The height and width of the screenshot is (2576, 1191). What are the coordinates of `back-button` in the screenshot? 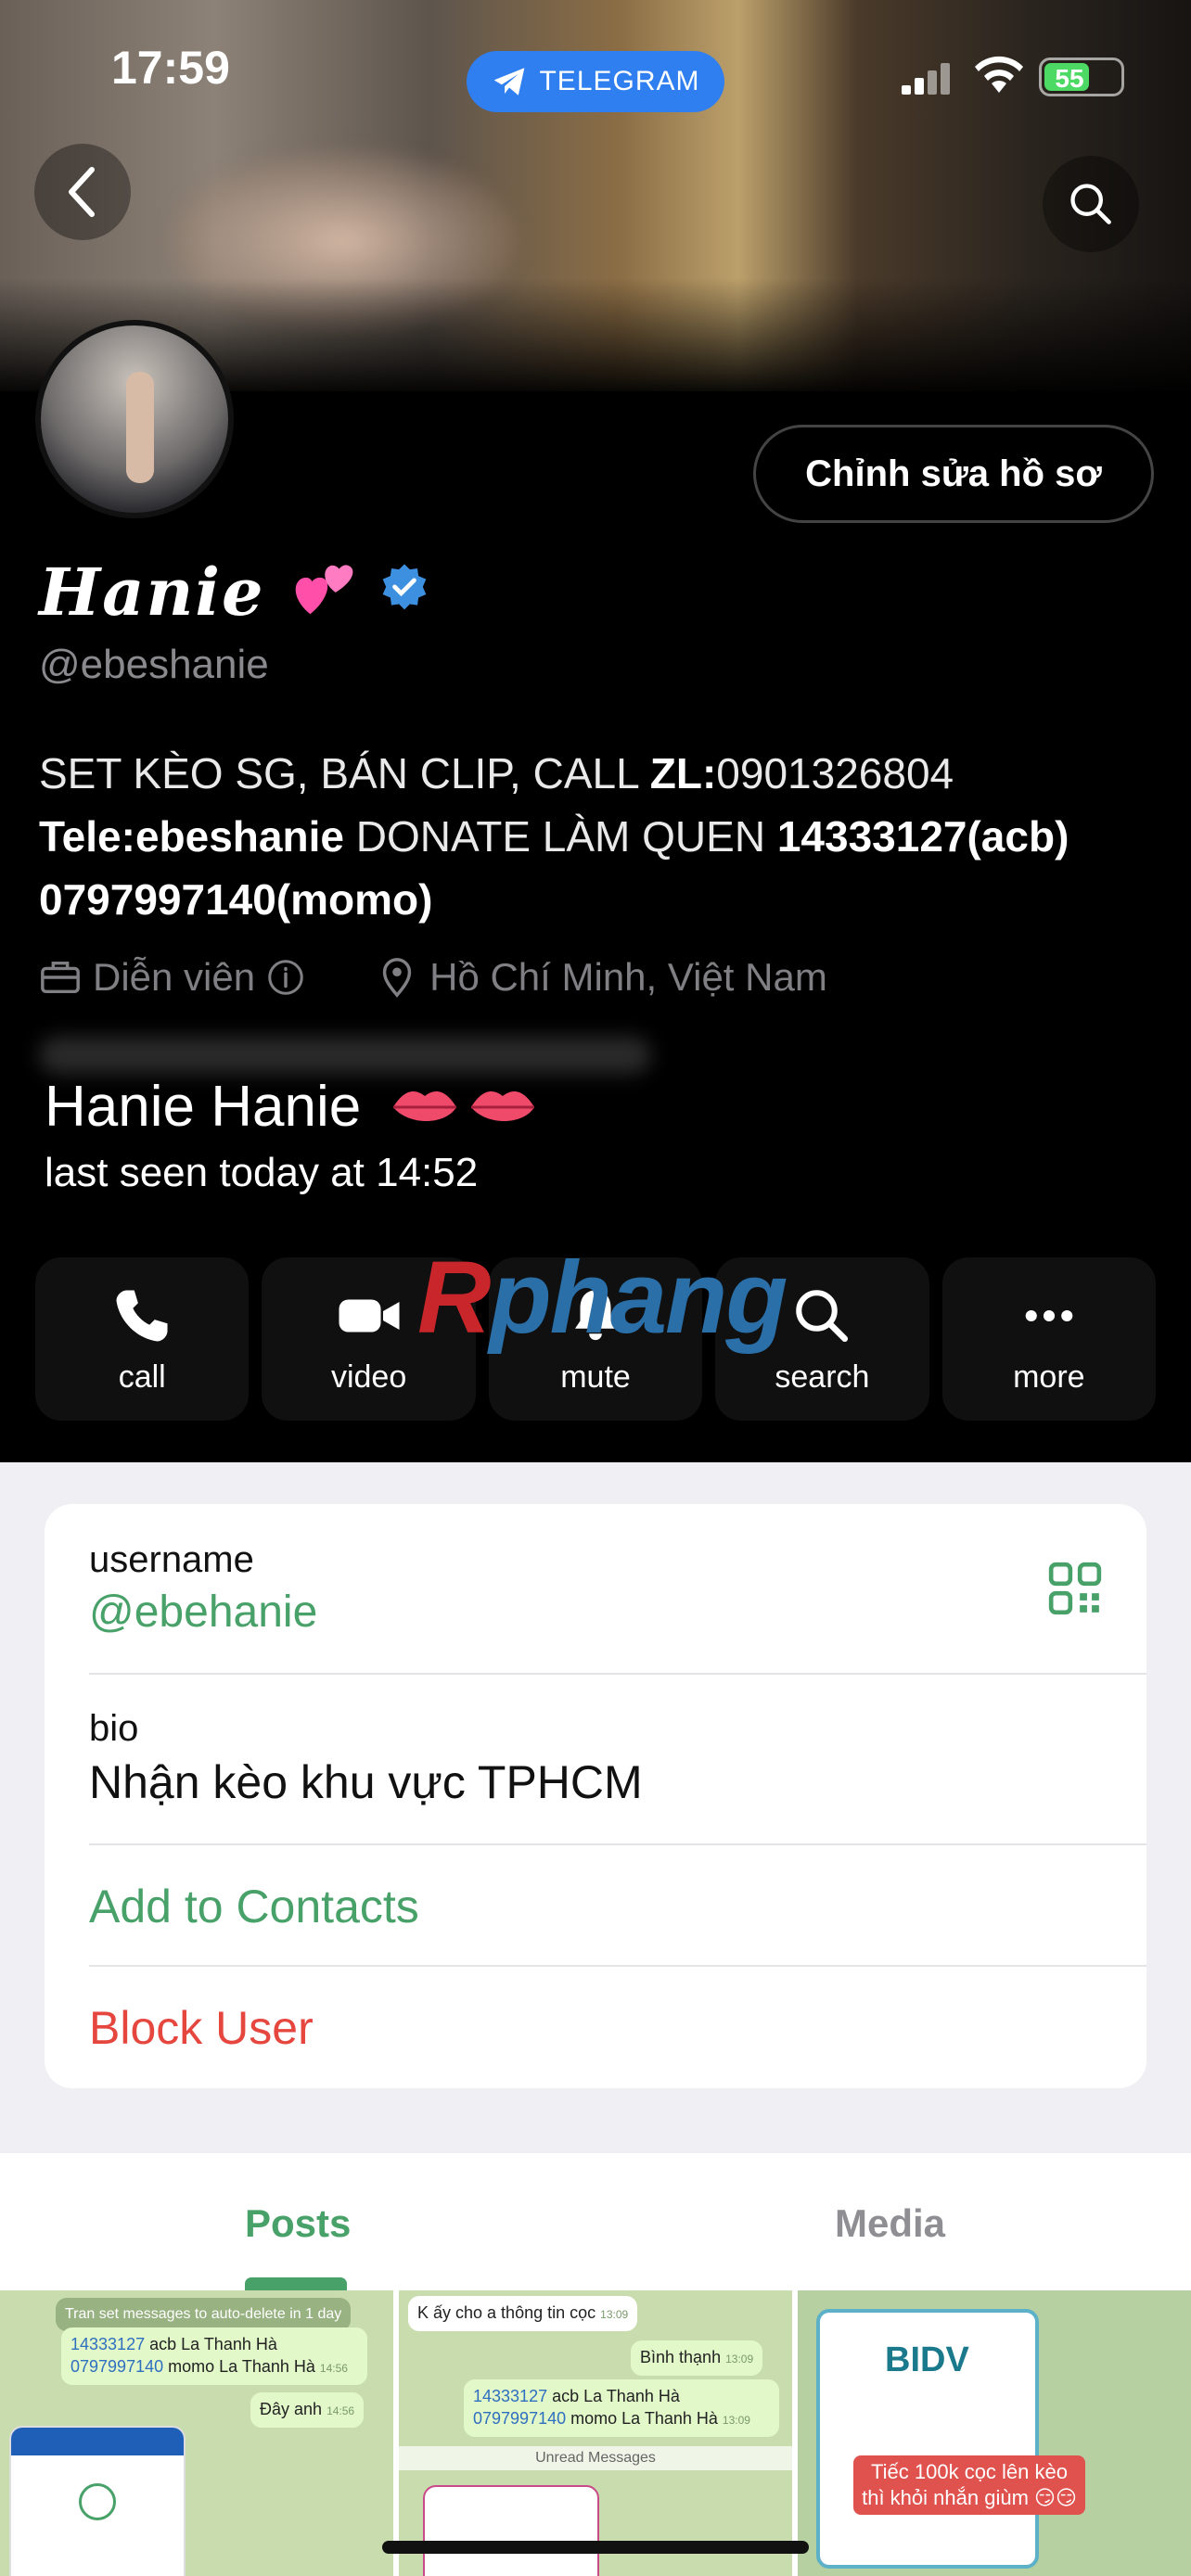 It's located at (82, 192).